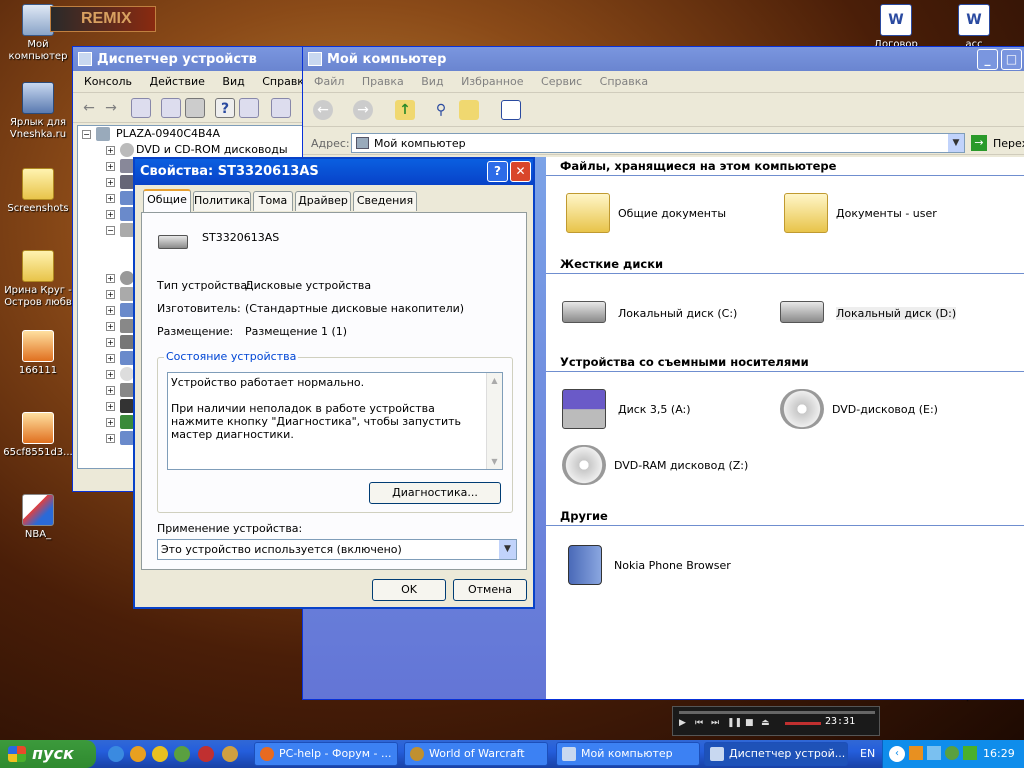  Describe the element at coordinates (1008, 143) in the screenshot. I see `go-button: Перех` at that location.